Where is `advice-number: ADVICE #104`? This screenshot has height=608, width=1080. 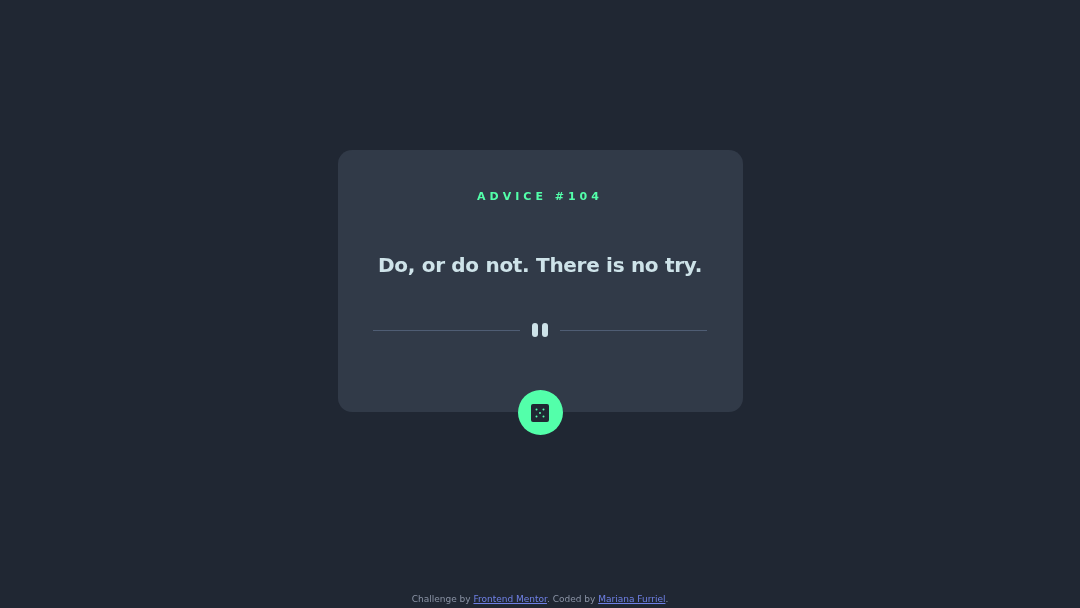
advice-number: ADVICE #104 is located at coordinates (540, 196).